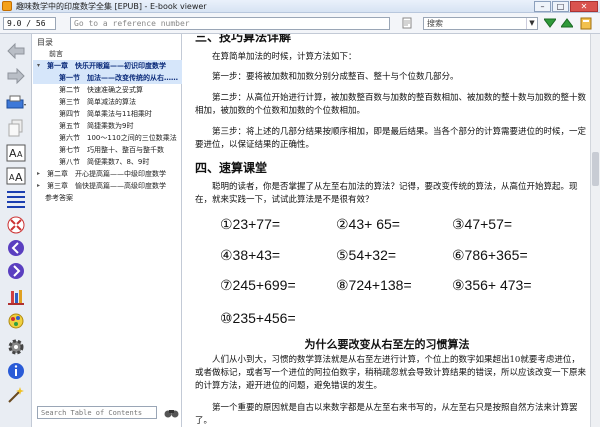 This screenshot has height=427, width=600. I want to click on back-arrow-icon, so click(16, 51).